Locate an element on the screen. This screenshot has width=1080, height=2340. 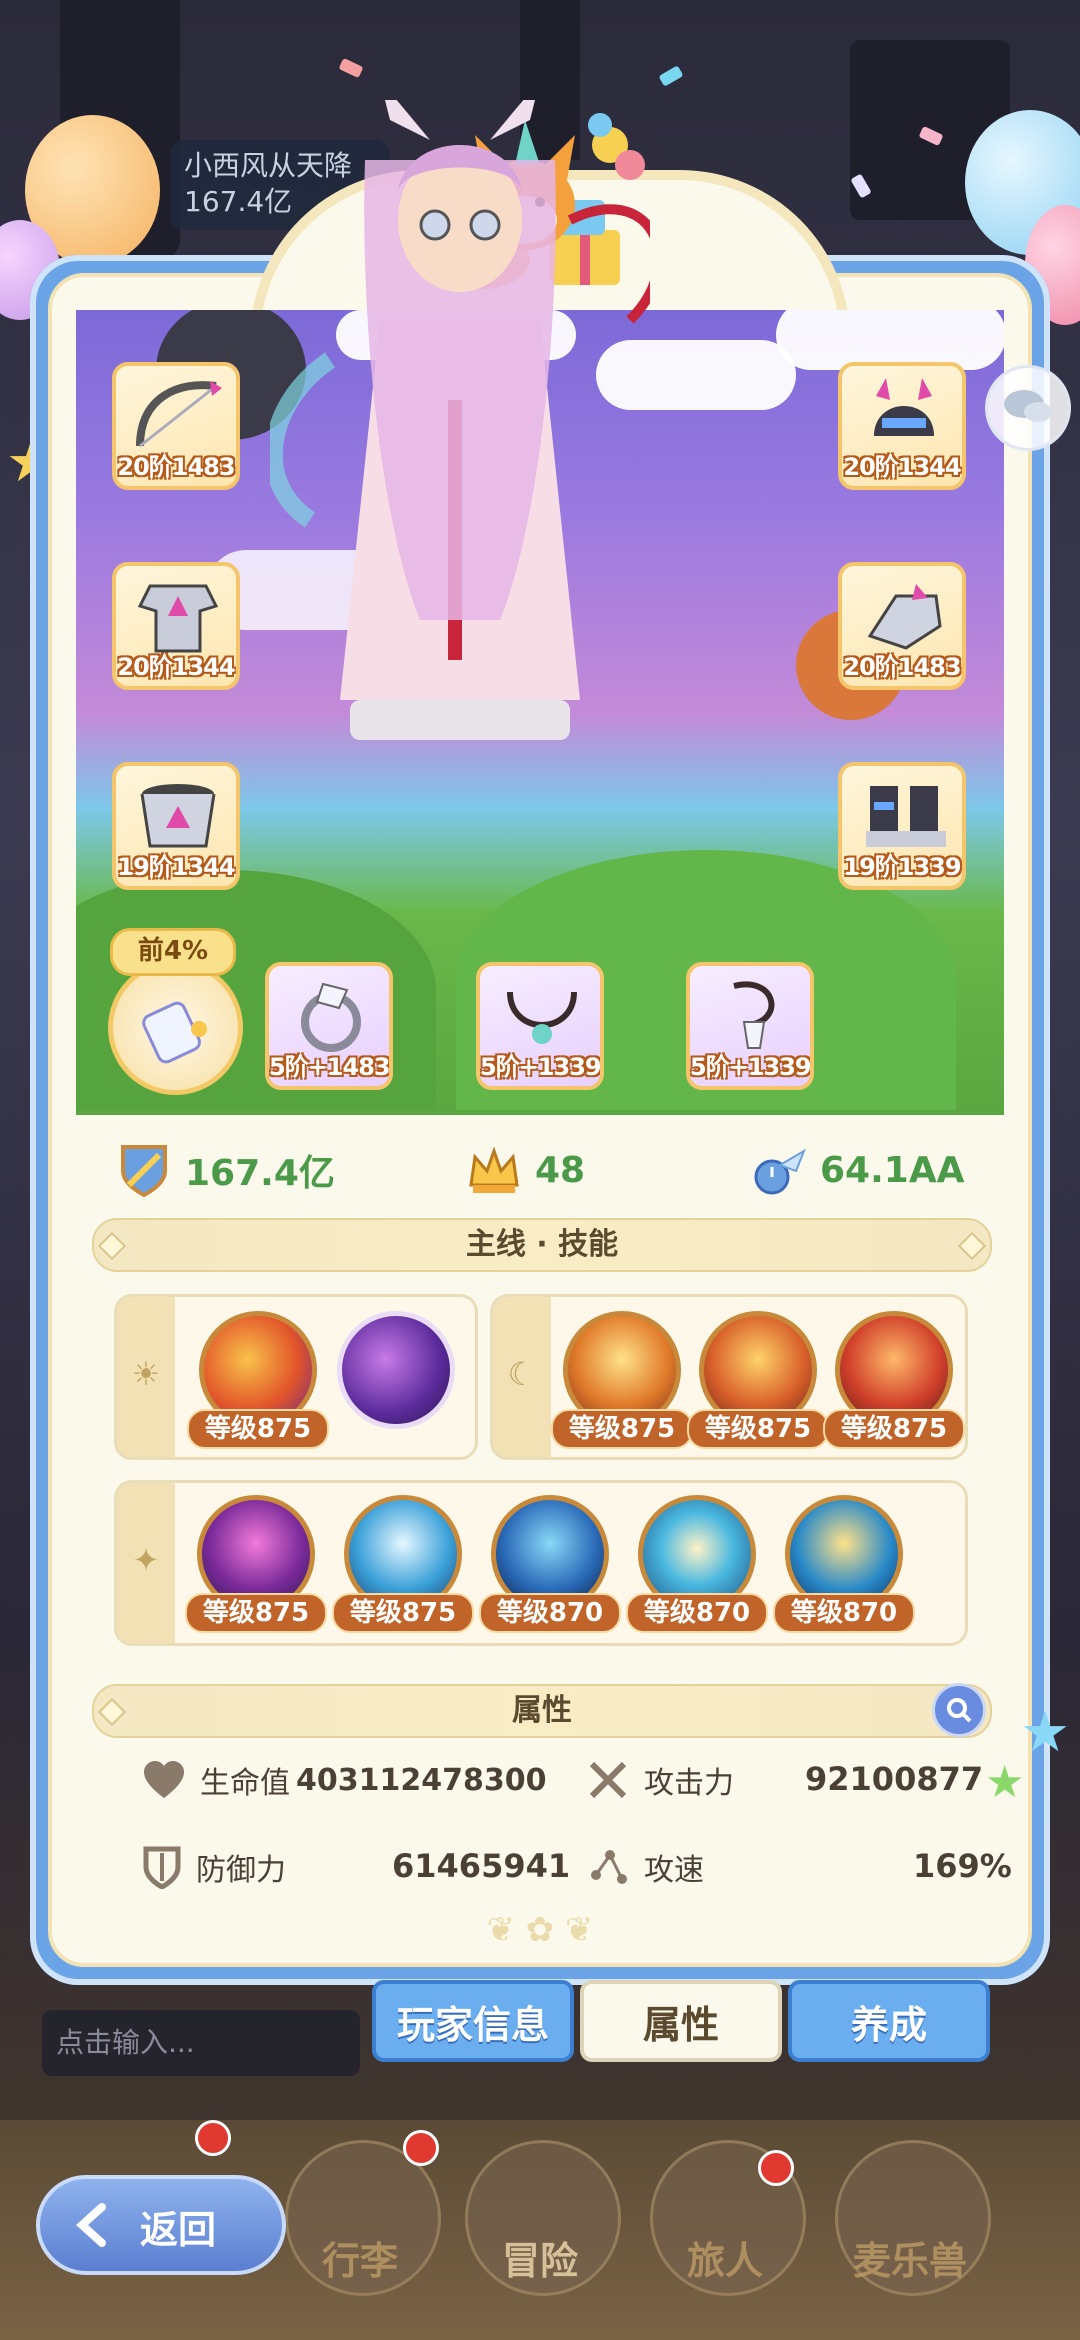
equip-slot-gauntlet: 20阶1483 is located at coordinates (902, 626).